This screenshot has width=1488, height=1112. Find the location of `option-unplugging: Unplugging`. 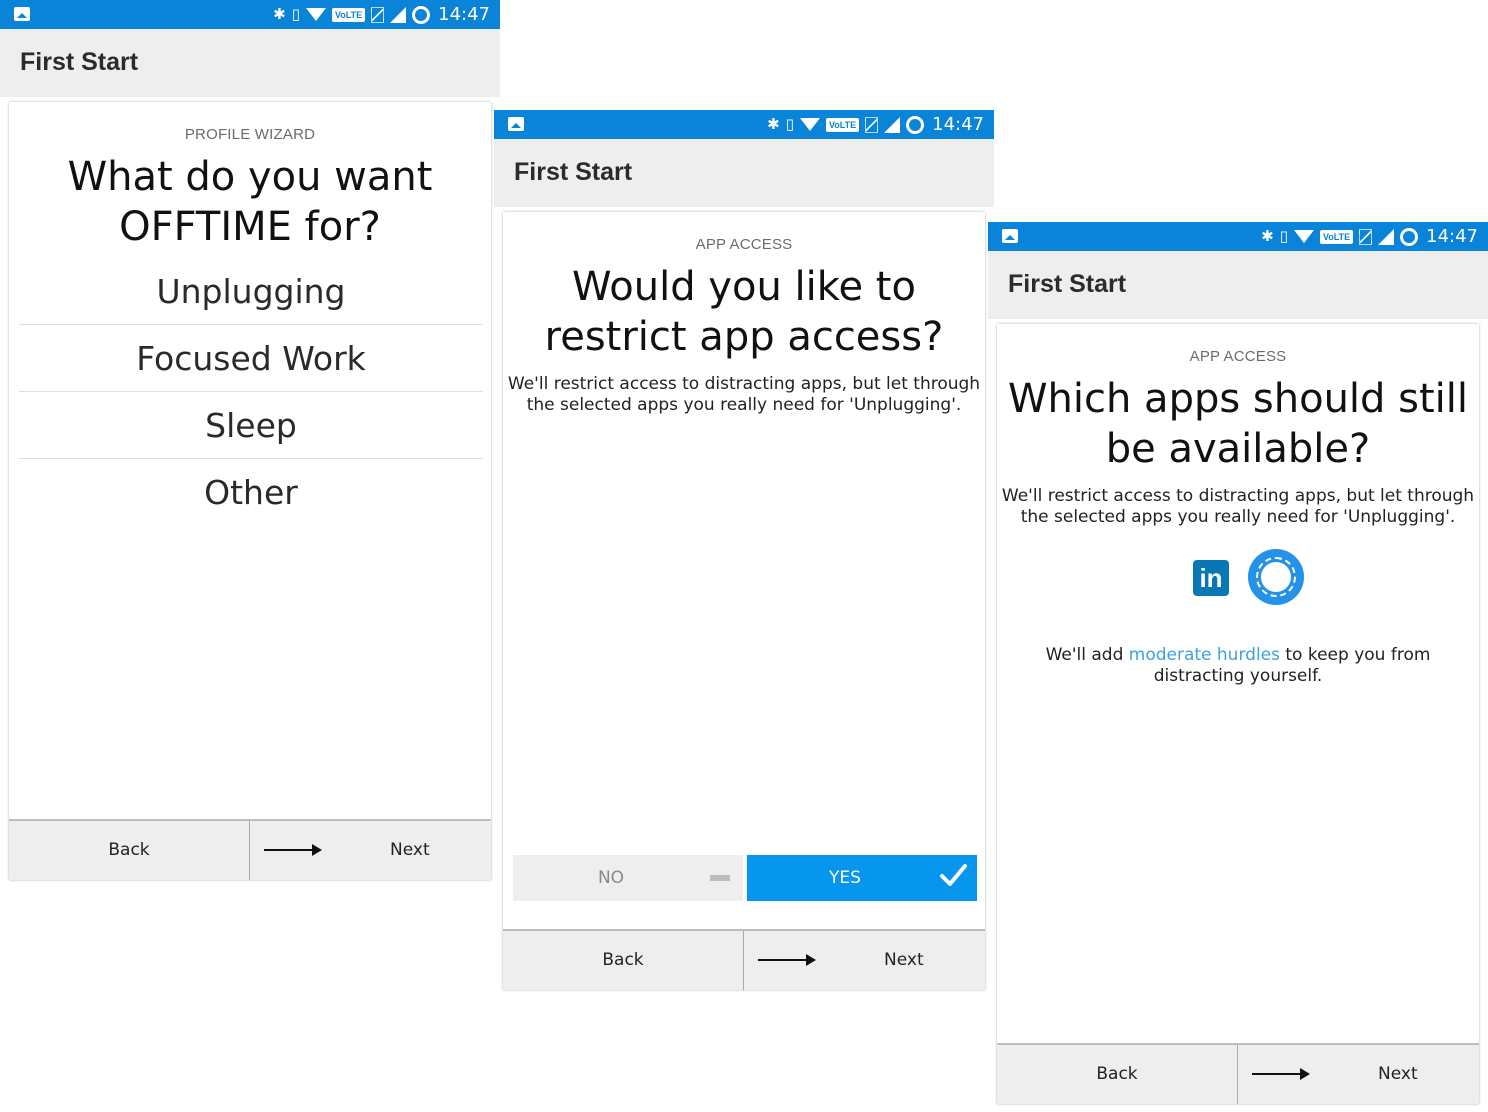

option-unplugging: Unplugging is located at coordinates (251, 292).